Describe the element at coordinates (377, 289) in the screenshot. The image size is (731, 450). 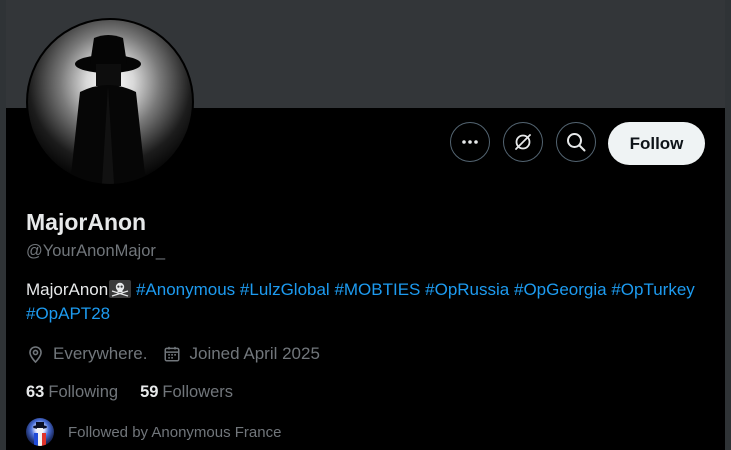
I see `hashtag-link: #MOBTIES` at that location.